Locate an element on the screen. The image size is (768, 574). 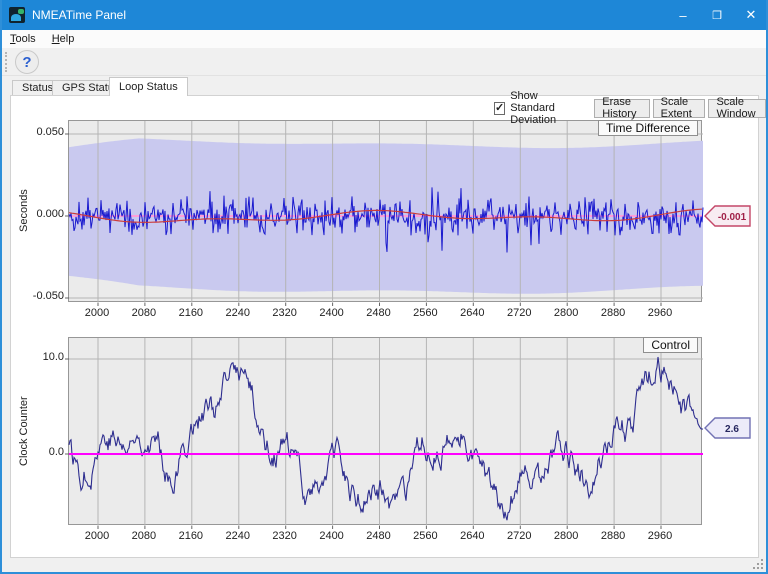
app-icon is located at coordinates (17, 15).